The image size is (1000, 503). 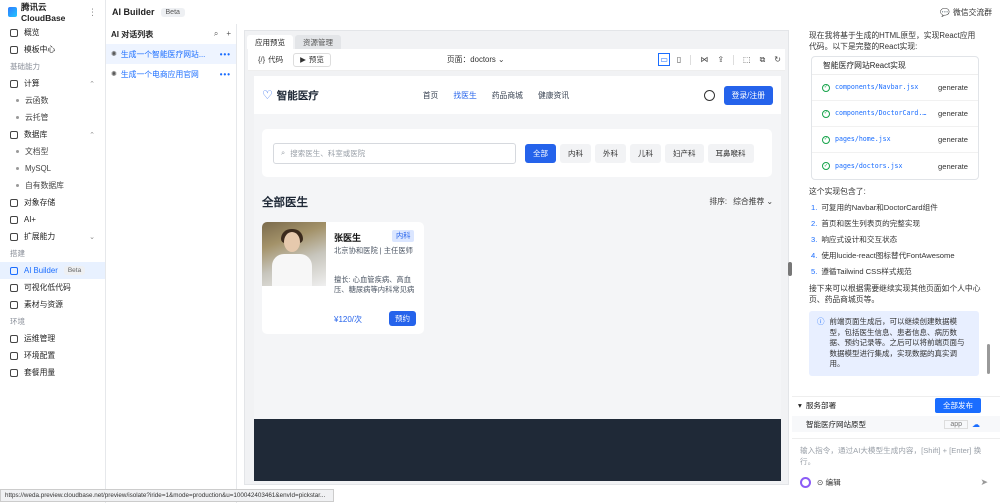 What do you see at coordinates (270, 42) in the screenshot?
I see `tab-app-preview: 应用预览` at bounding box center [270, 42].